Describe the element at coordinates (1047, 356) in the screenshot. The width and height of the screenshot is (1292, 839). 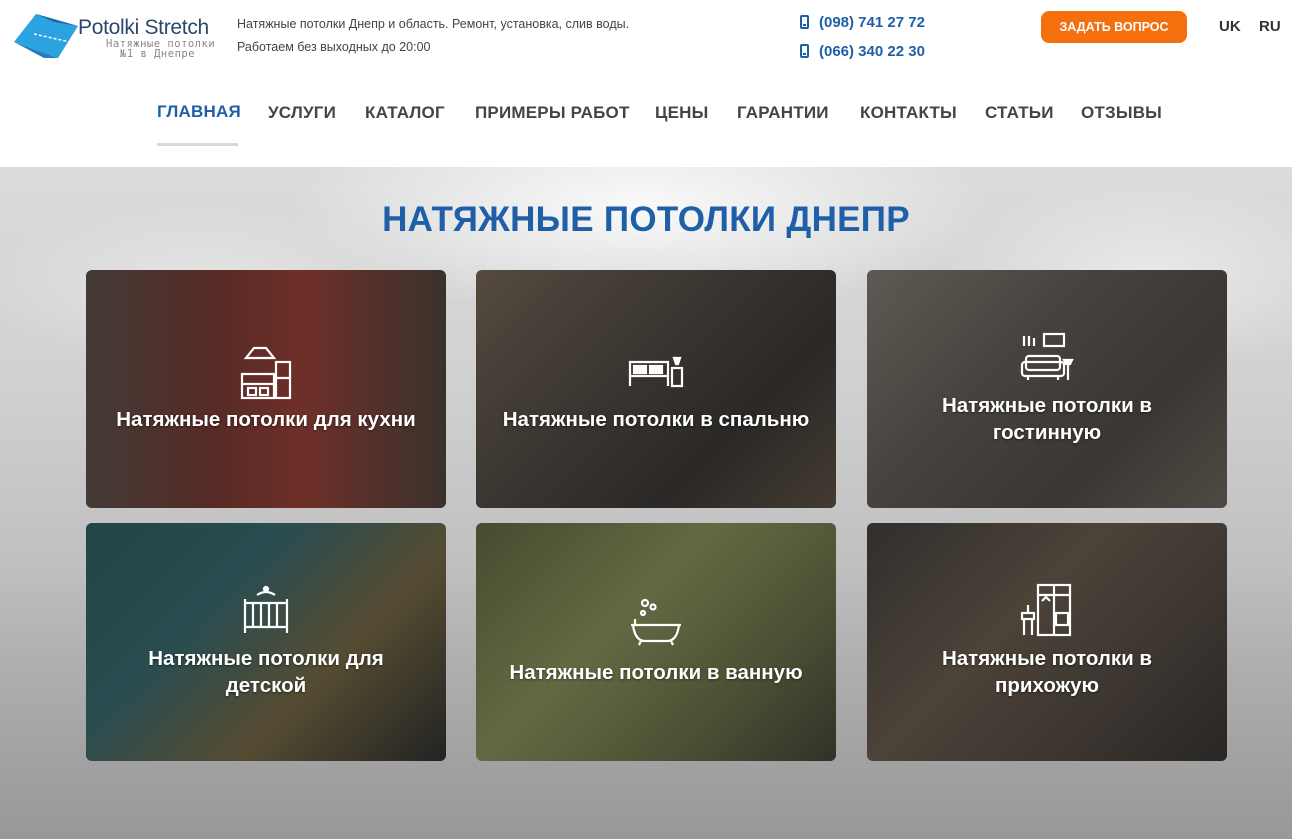
I see `sofa-icon` at that location.